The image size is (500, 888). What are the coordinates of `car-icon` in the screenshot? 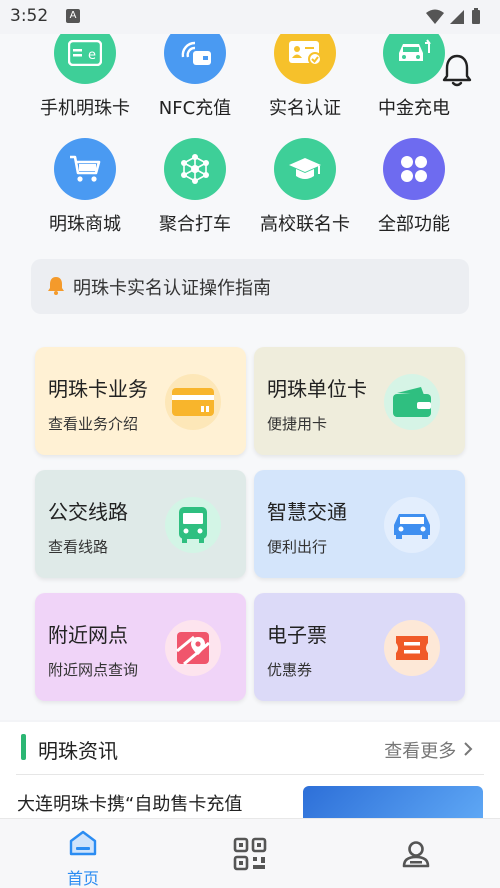 It's located at (412, 525).